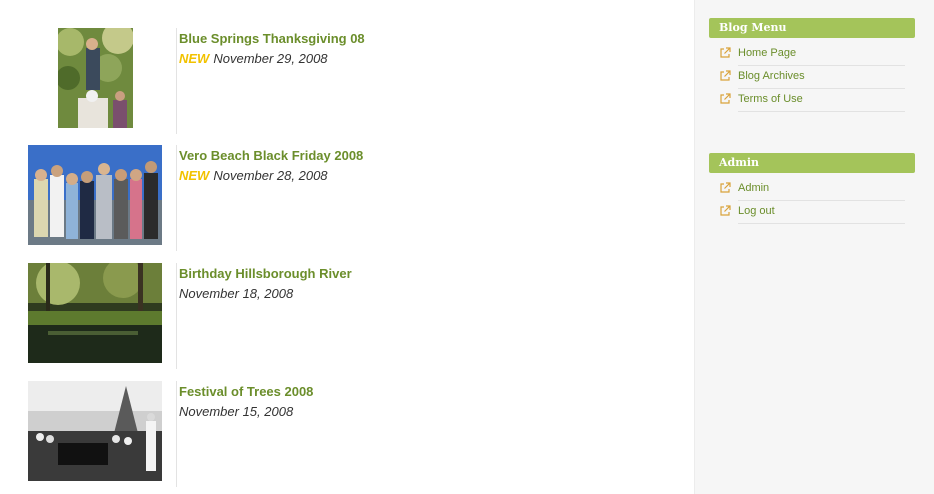 The width and height of the screenshot is (934, 494). I want to click on post-date: November 15, 2008, so click(236, 411).